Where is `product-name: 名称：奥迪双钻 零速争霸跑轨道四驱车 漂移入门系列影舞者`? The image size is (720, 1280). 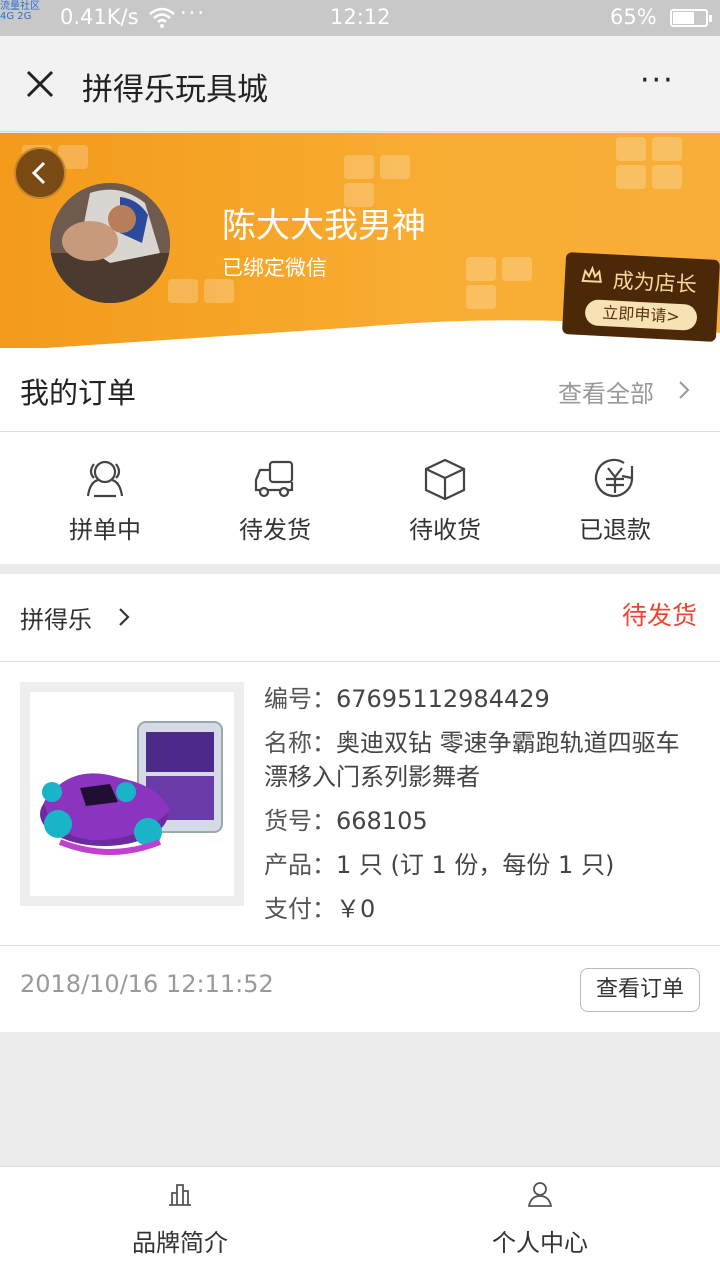
product-name: 名称：奥迪双钻 零速争霸跑轨道四驱车 漂移入门系列影舞者 is located at coordinates (472, 760).